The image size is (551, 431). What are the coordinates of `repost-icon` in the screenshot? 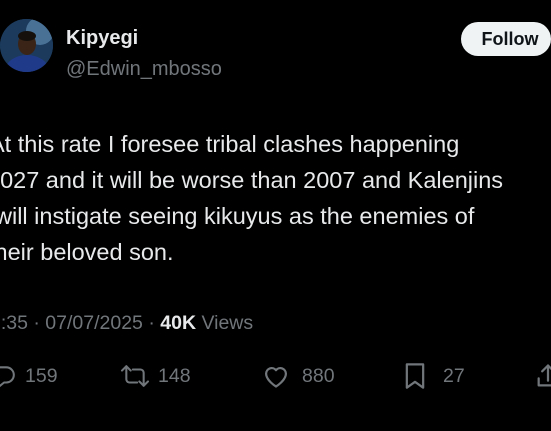 It's located at (135, 376).